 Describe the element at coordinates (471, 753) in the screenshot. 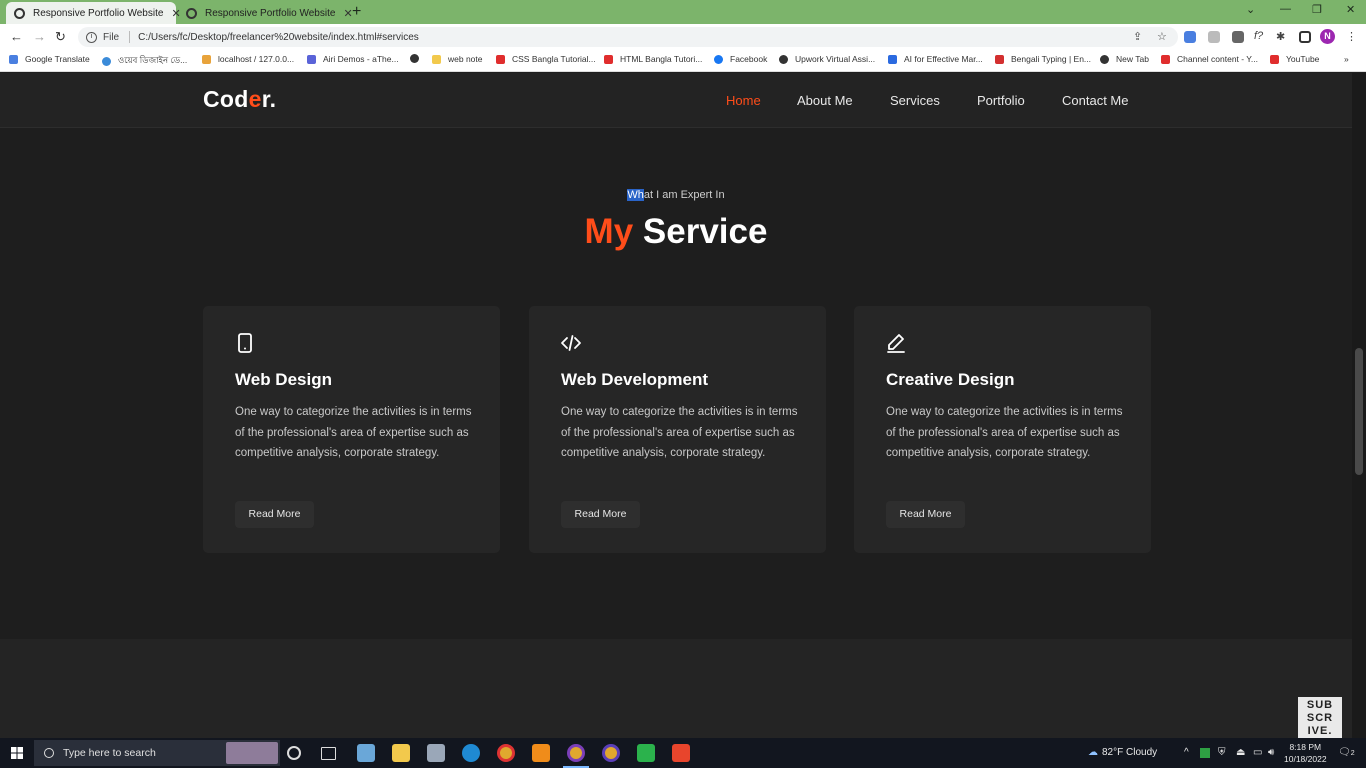

I see `edge-icon` at that location.